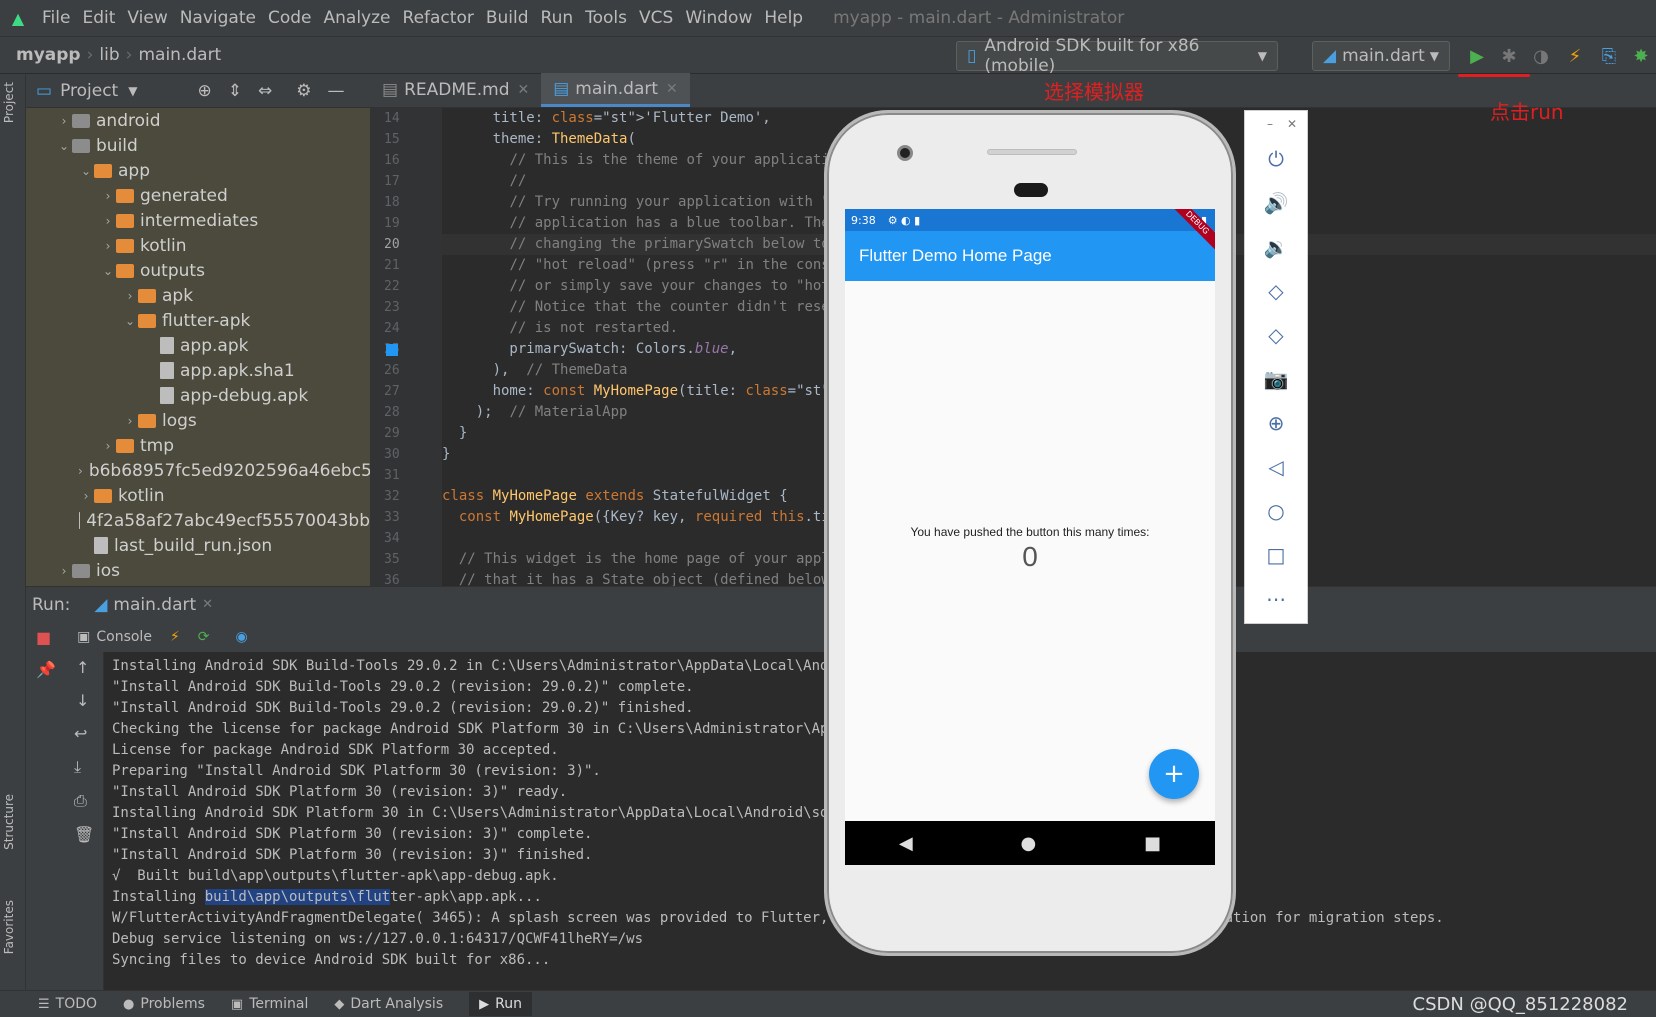  Describe the element at coordinates (198, 420) in the screenshot. I see `tree-item: › logs` at that location.